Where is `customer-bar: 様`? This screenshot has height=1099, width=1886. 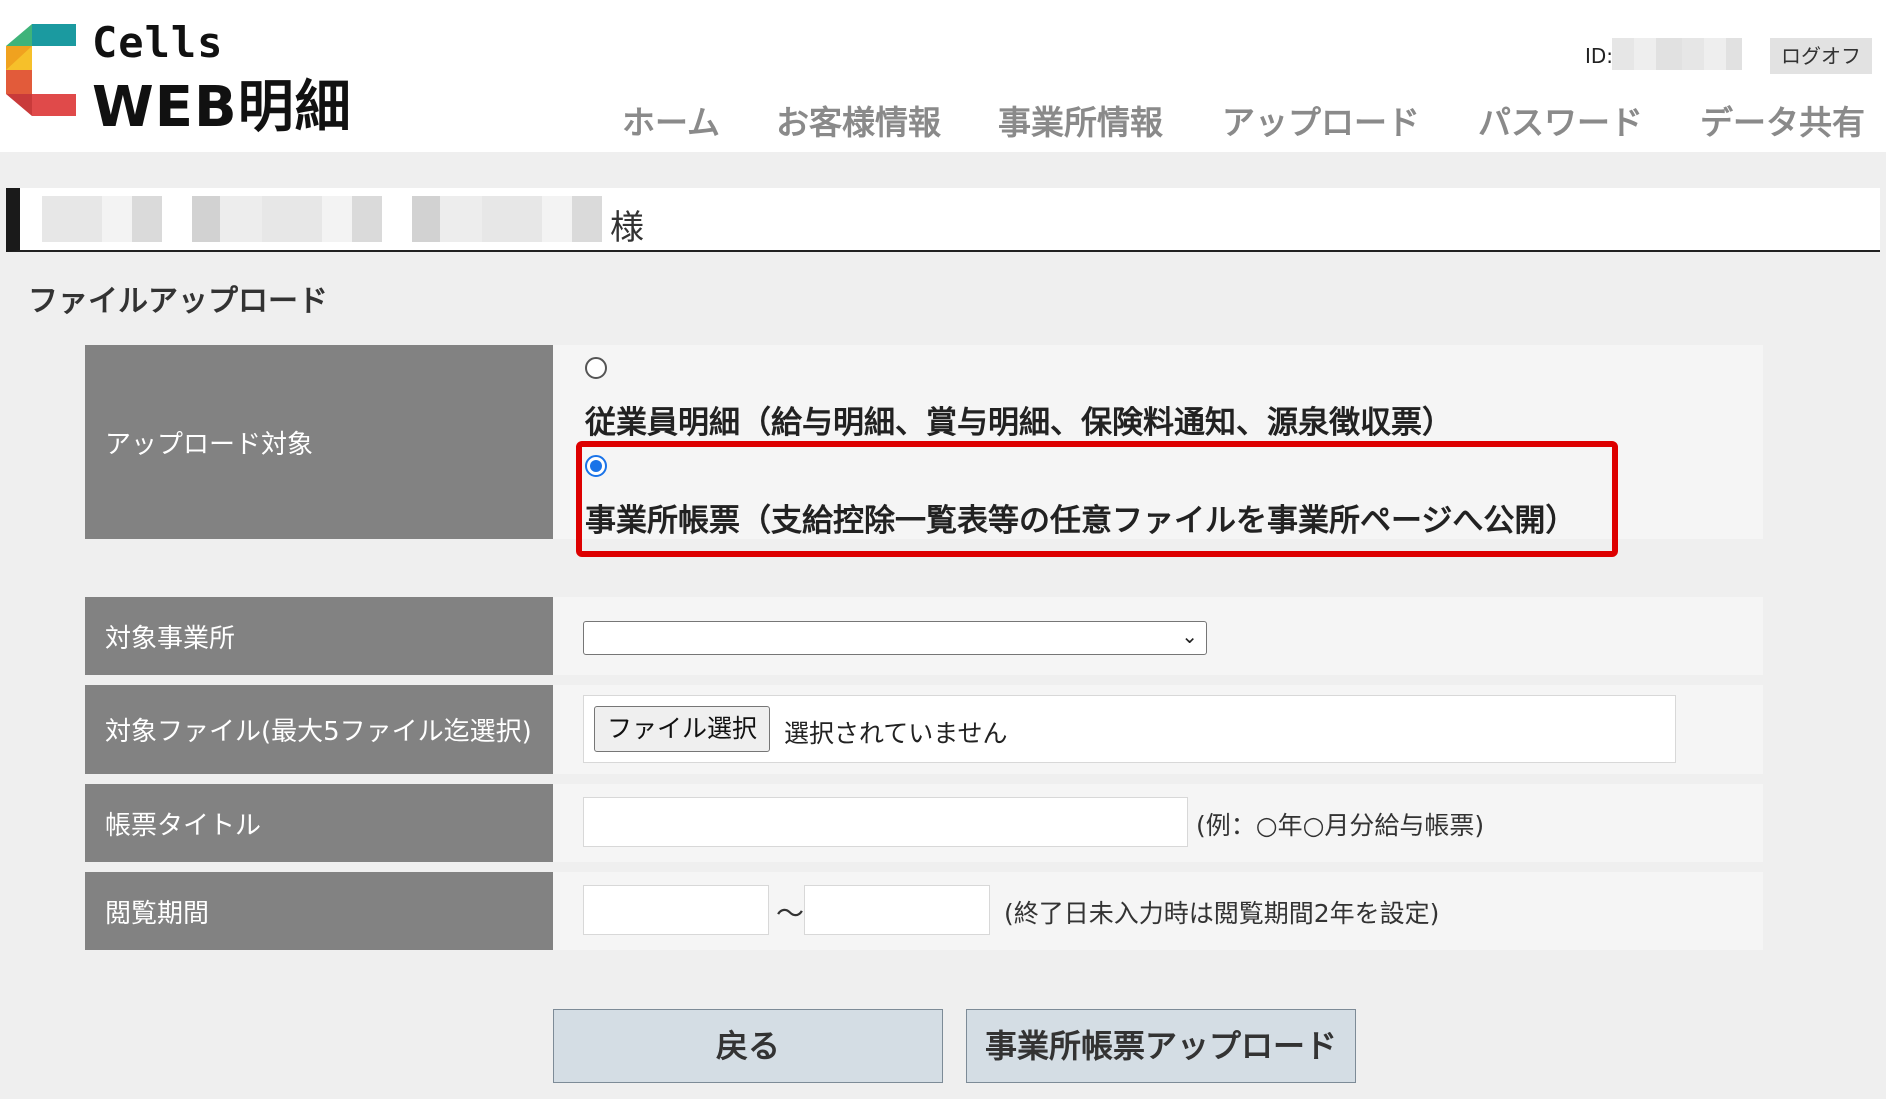 customer-bar: 様 is located at coordinates (943, 220).